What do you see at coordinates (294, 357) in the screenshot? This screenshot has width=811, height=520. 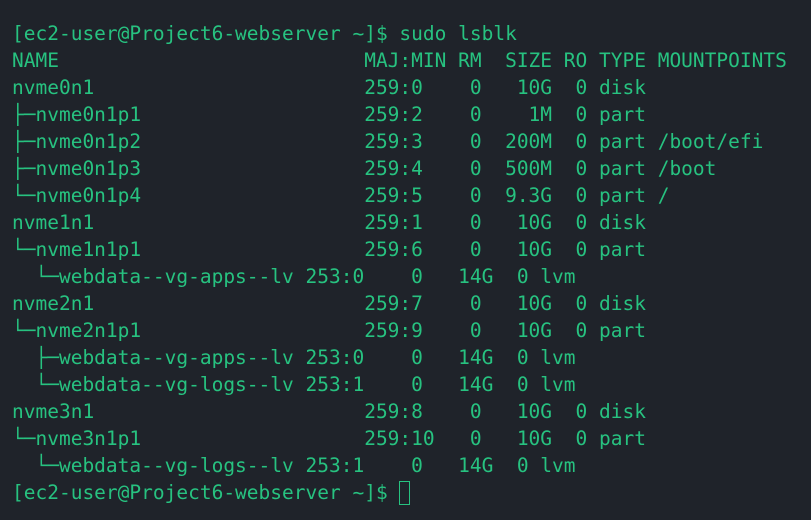 I see `lsblk-row: ├─webdata--vg-apps--lv 253:0 0 14G 0 lvm` at bounding box center [294, 357].